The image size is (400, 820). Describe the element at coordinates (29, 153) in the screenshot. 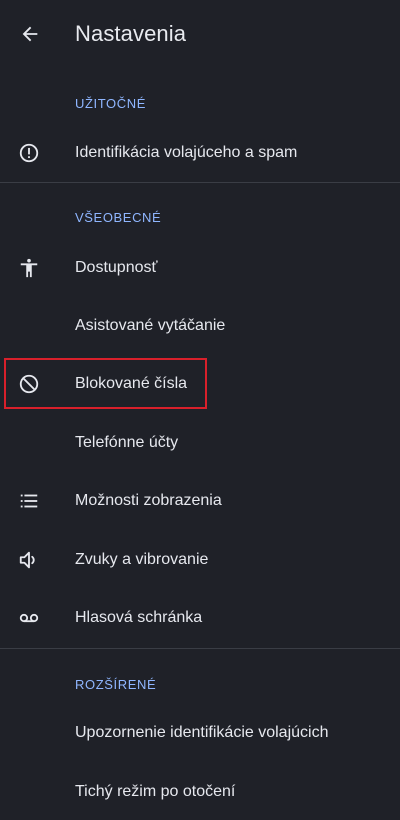

I see `info-alert-icon` at that location.